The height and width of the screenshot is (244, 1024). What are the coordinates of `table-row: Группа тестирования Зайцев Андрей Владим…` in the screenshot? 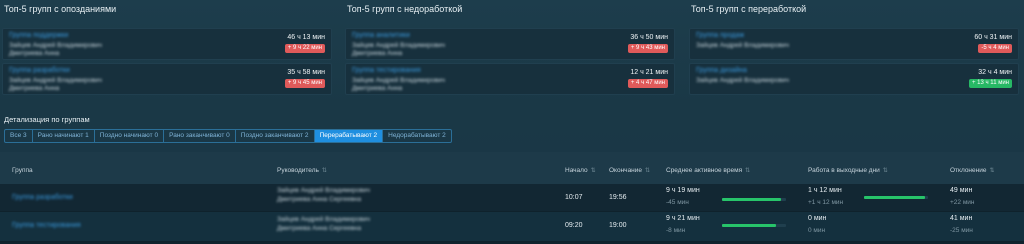 It's located at (512, 227).